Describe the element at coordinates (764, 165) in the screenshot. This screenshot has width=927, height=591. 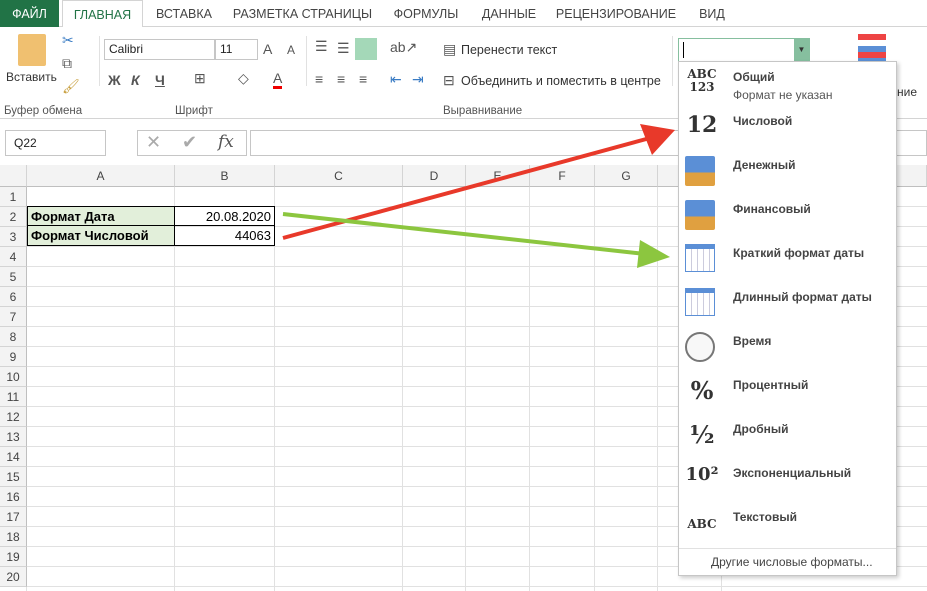
I see `format-item-label: Денежный` at that location.